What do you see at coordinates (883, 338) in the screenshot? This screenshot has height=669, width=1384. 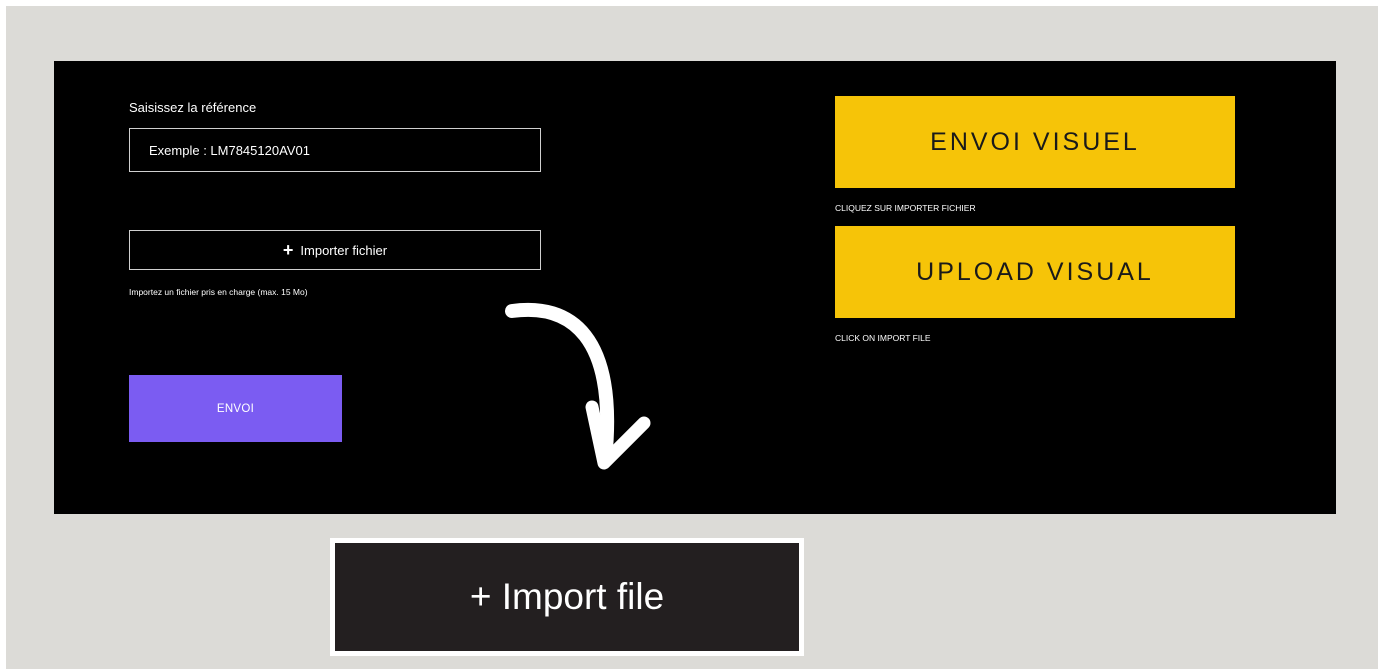 I see `caption-en: CLICK ON IMPORT FILE` at bounding box center [883, 338].